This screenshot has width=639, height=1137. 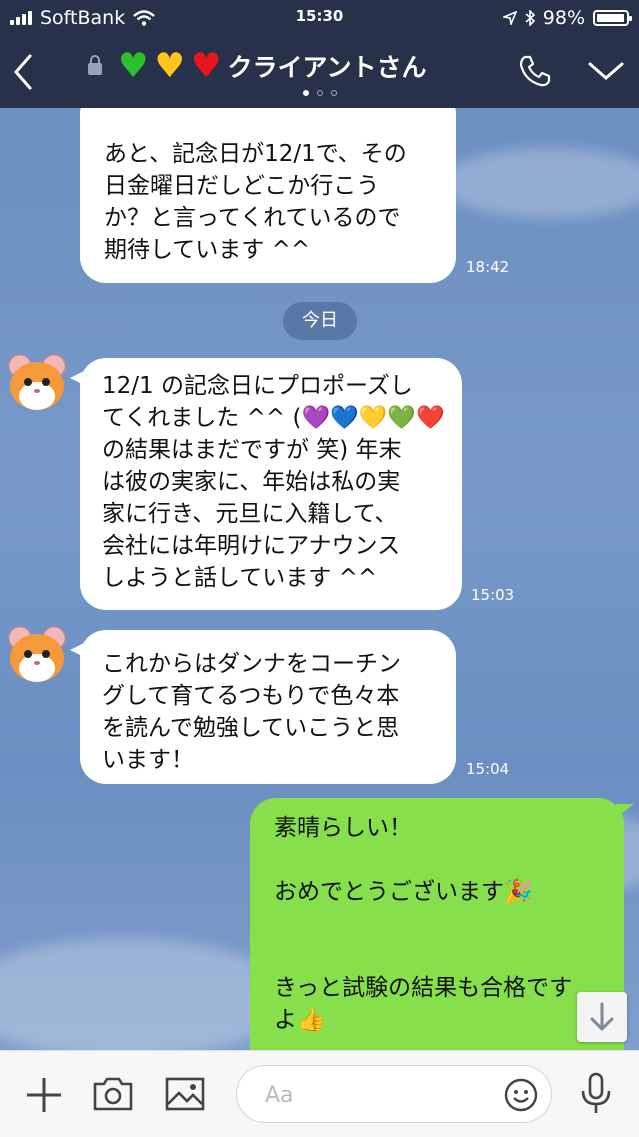 What do you see at coordinates (185, 1094) in the screenshot?
I see `image-icon` at bounding box center [185, 1094].